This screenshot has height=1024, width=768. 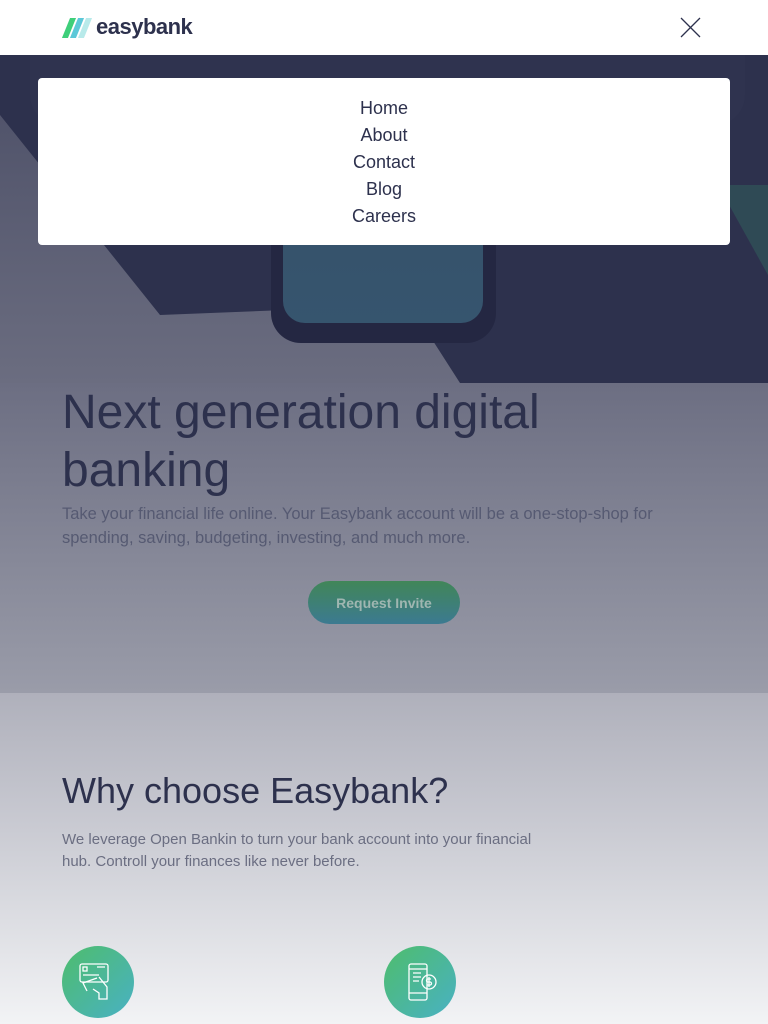 What do you see at coordinates (77, 27) in the screenshot?
I see `logo-mark-icon` at bounding box center [77, 27].